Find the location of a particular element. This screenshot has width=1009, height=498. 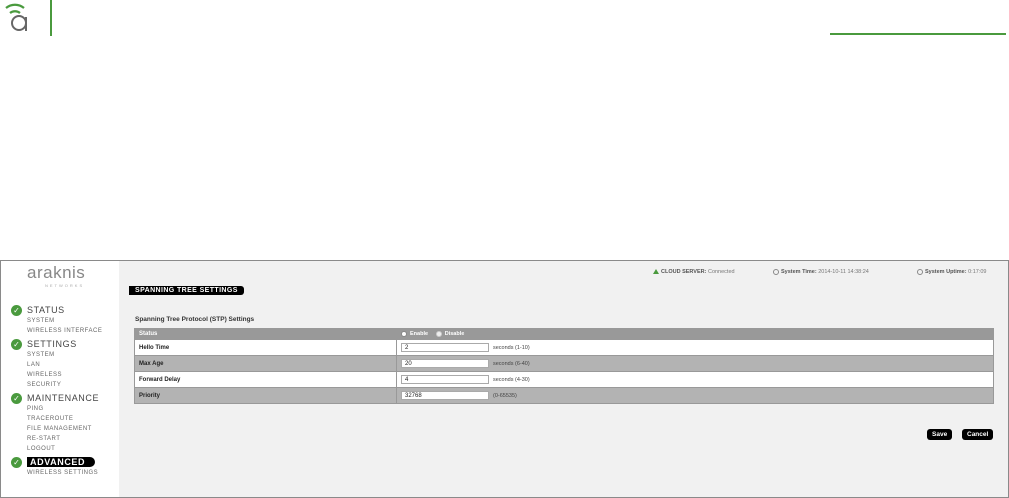

priority-input: 32768 is located at coordinates (445, 395).